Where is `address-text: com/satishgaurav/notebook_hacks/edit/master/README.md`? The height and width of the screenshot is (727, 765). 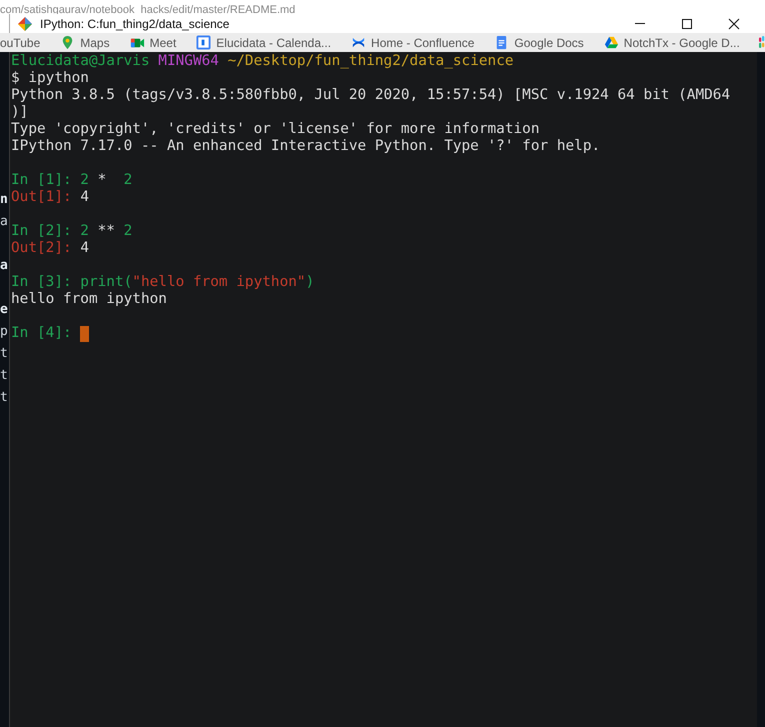
address-text: com/satishgaurav/notebook_hacks/edit/master/README.md is located at coordinates (148, 10).